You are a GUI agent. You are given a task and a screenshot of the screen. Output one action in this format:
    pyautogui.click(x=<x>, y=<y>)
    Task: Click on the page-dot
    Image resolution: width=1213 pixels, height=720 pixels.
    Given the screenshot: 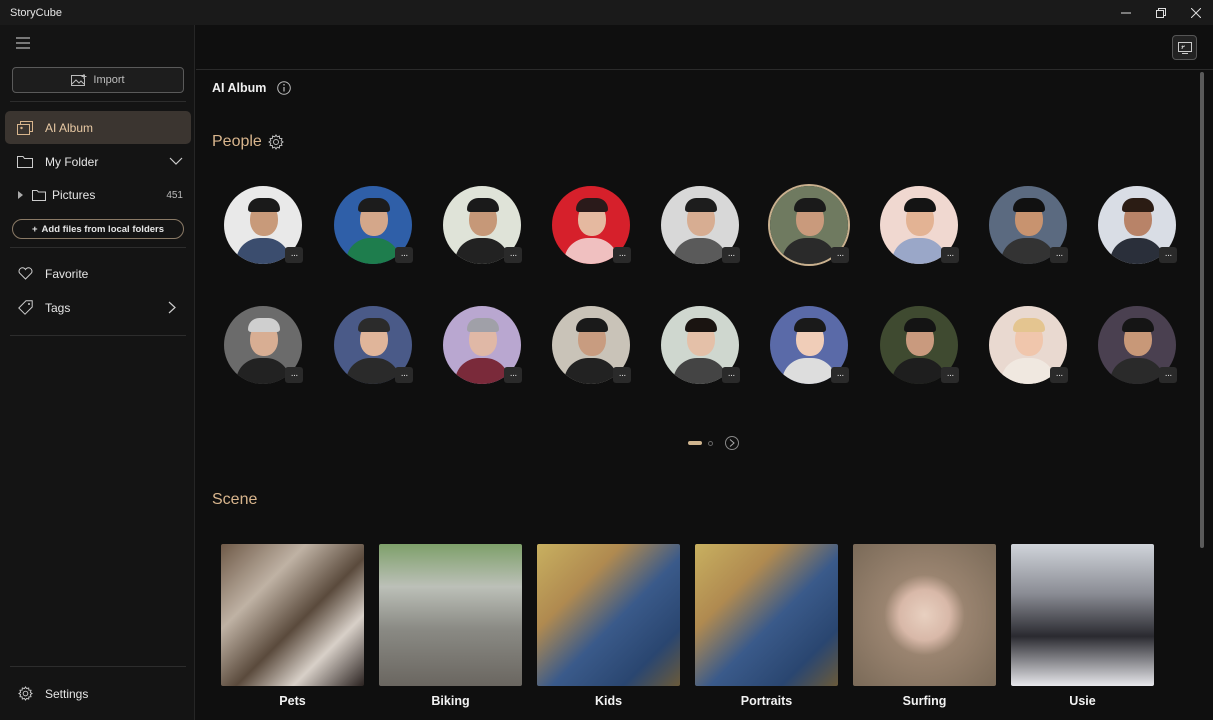 What is the action you would take?
    pyautogui.click(x=710, y=443)
    